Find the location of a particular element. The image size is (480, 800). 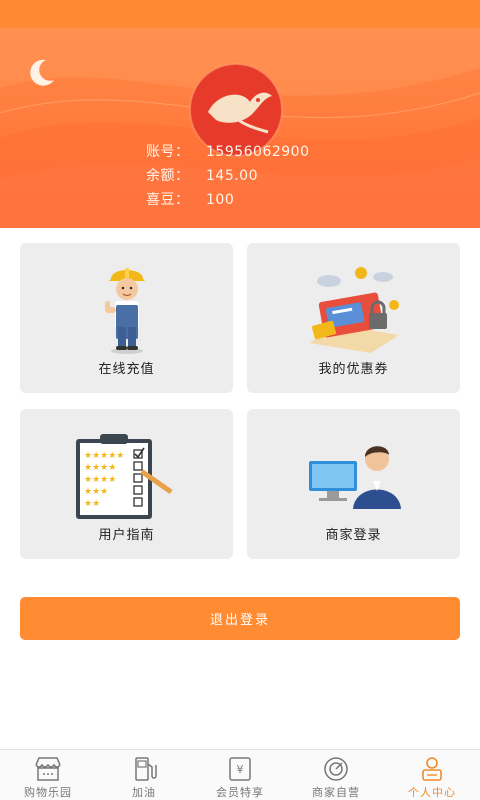

tab-shopping-park: 购物乐园 is located at coordinates (48, 775).